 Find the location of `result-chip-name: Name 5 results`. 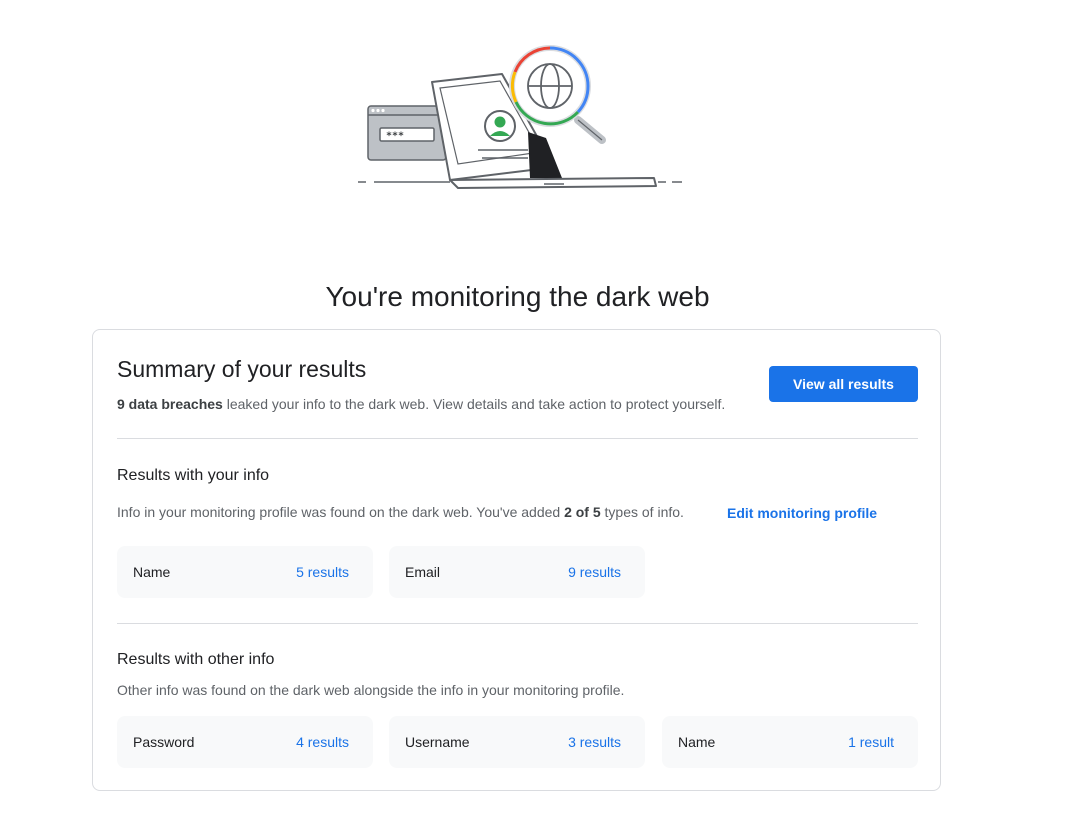

result-chip-name: Name 5 results is located at coordinates (245, 572).